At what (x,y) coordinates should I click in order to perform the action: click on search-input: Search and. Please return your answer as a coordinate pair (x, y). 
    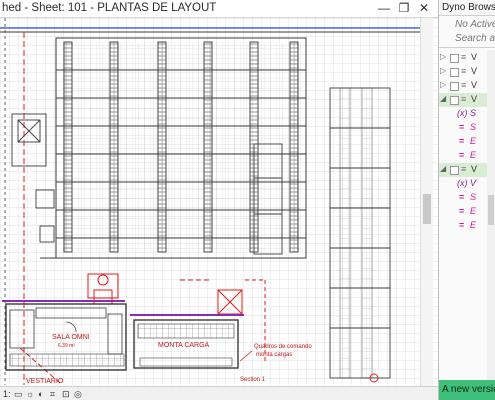
    Looking at the image, I should click on (475, 38).